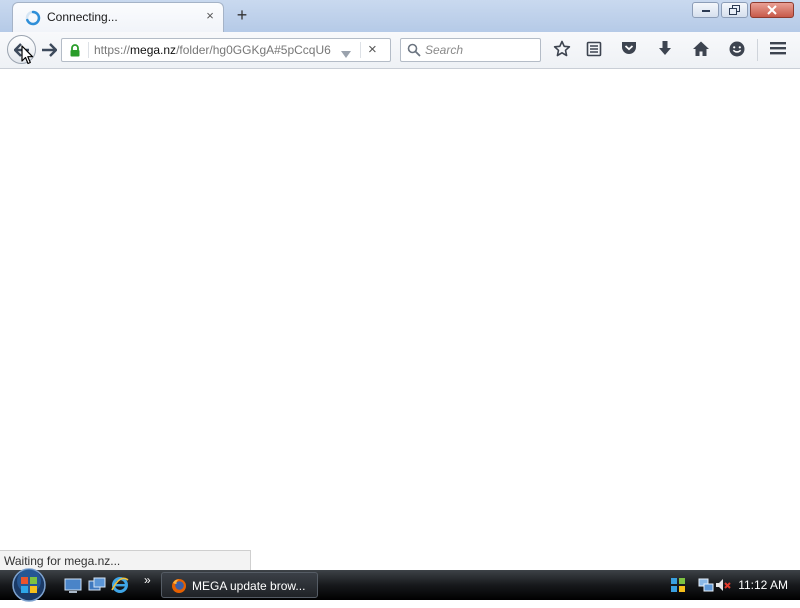 The image size is (800, 608). What do you see at coordinates (737, 51) in the screenshot?
I see `hello-icon` at bounding box center [737, 51].